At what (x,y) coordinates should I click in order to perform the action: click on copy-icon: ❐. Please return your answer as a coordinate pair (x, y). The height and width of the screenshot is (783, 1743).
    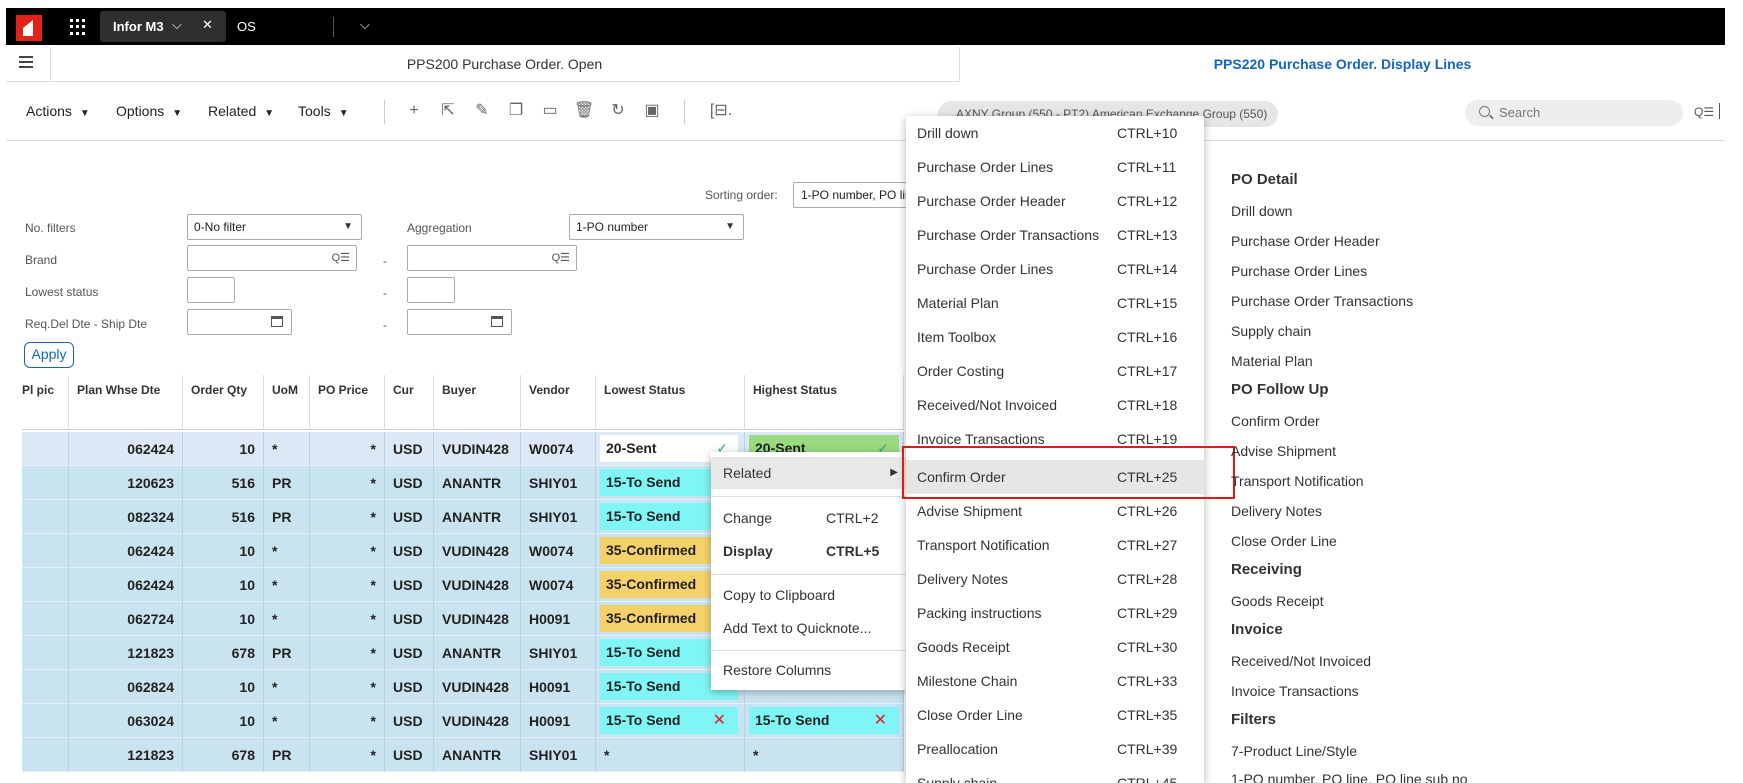
    Looking at the image, I should click on (516, 111).